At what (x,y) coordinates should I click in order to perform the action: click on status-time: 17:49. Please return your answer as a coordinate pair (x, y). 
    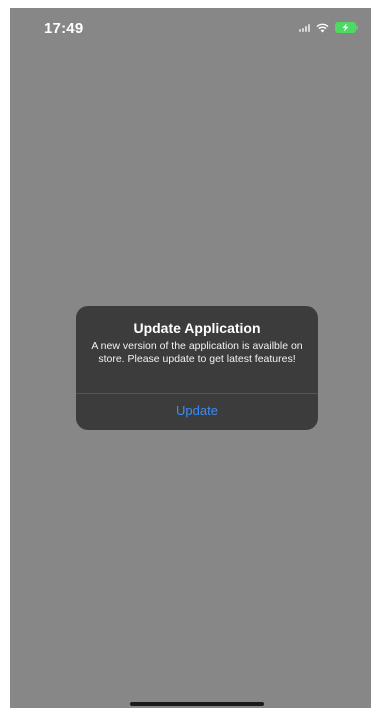
    Looking at the image, I should click on (64, 28).